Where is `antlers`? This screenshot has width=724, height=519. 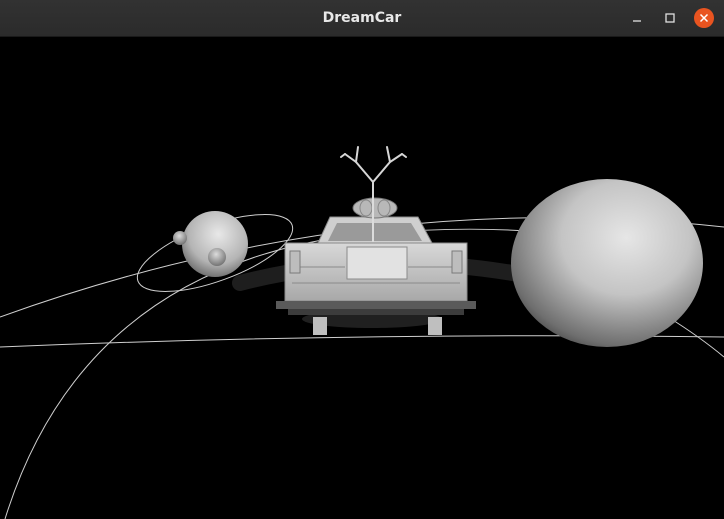
antlers is located at coordinates (373, 171).